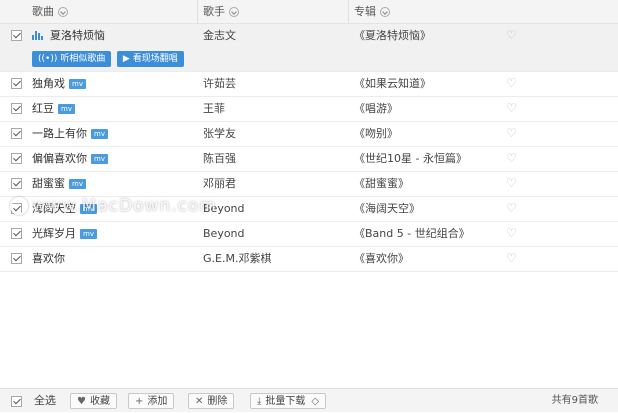 The height and width of the screenshot is (413, 618). I want to click on album-link: 《世纪10星 - 永恒篇》, so click(410, 159).